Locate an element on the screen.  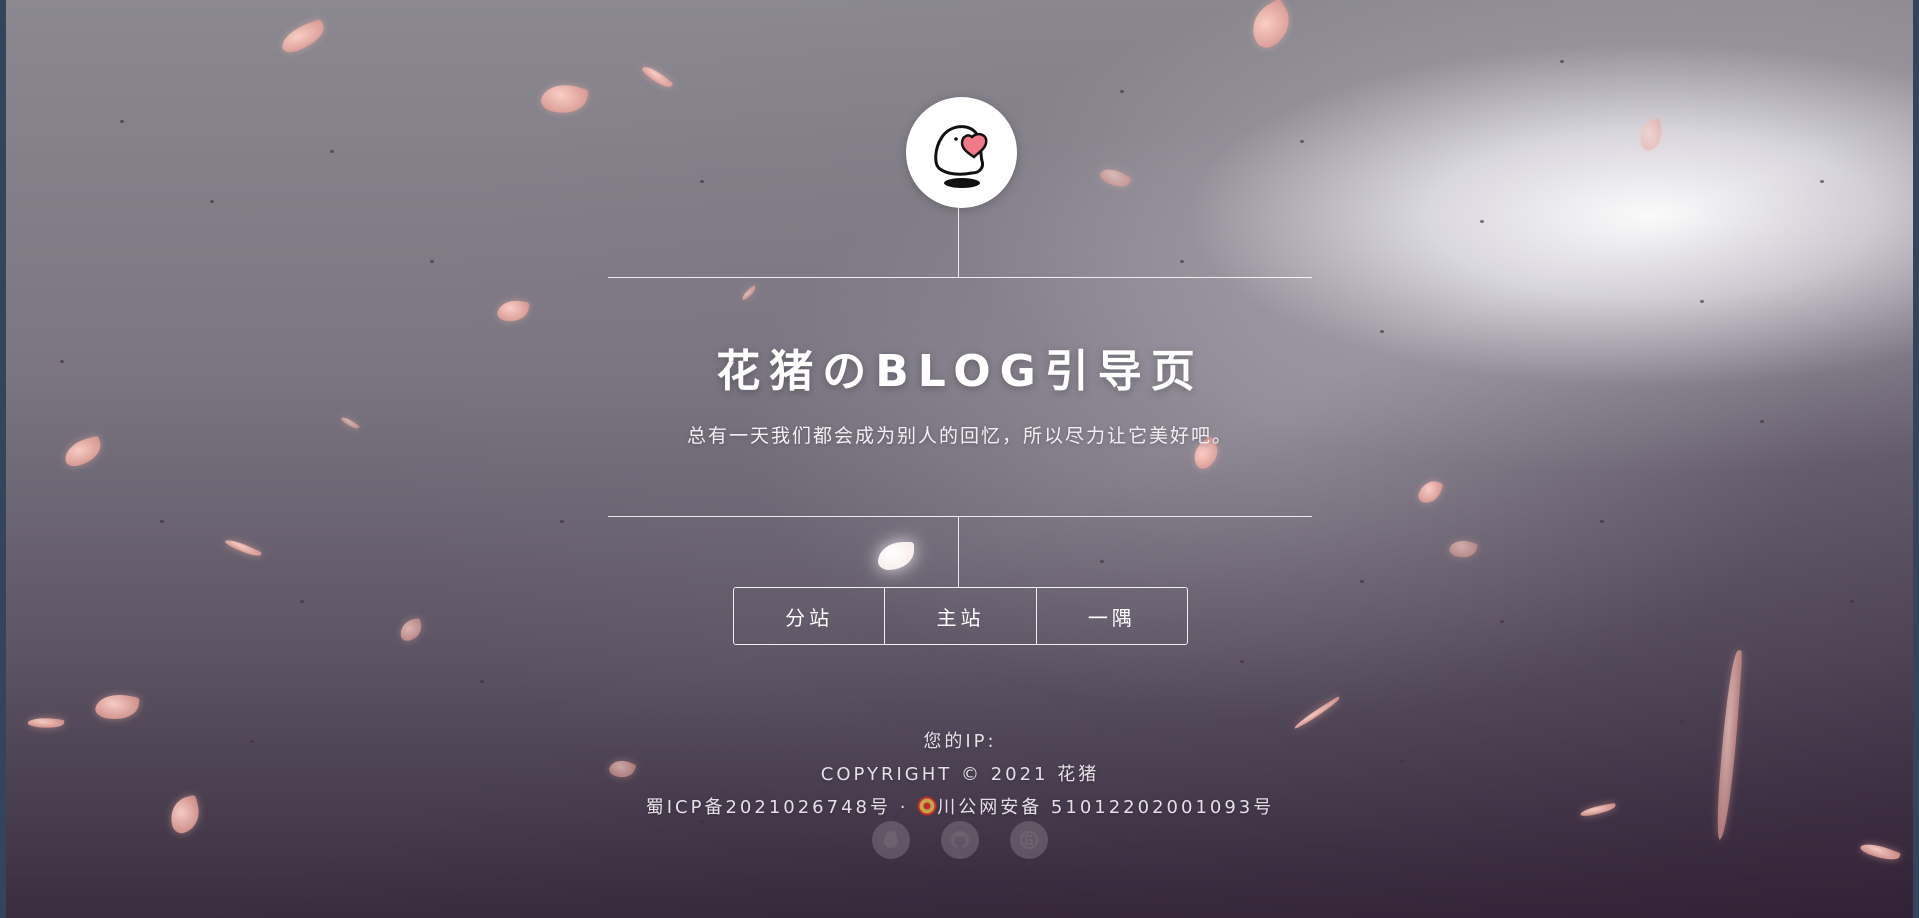
page-subtitle: 总有一天我们都会成为别人的回忆，所以尽力让它美好吧。 is located at coordinates (959, 436).